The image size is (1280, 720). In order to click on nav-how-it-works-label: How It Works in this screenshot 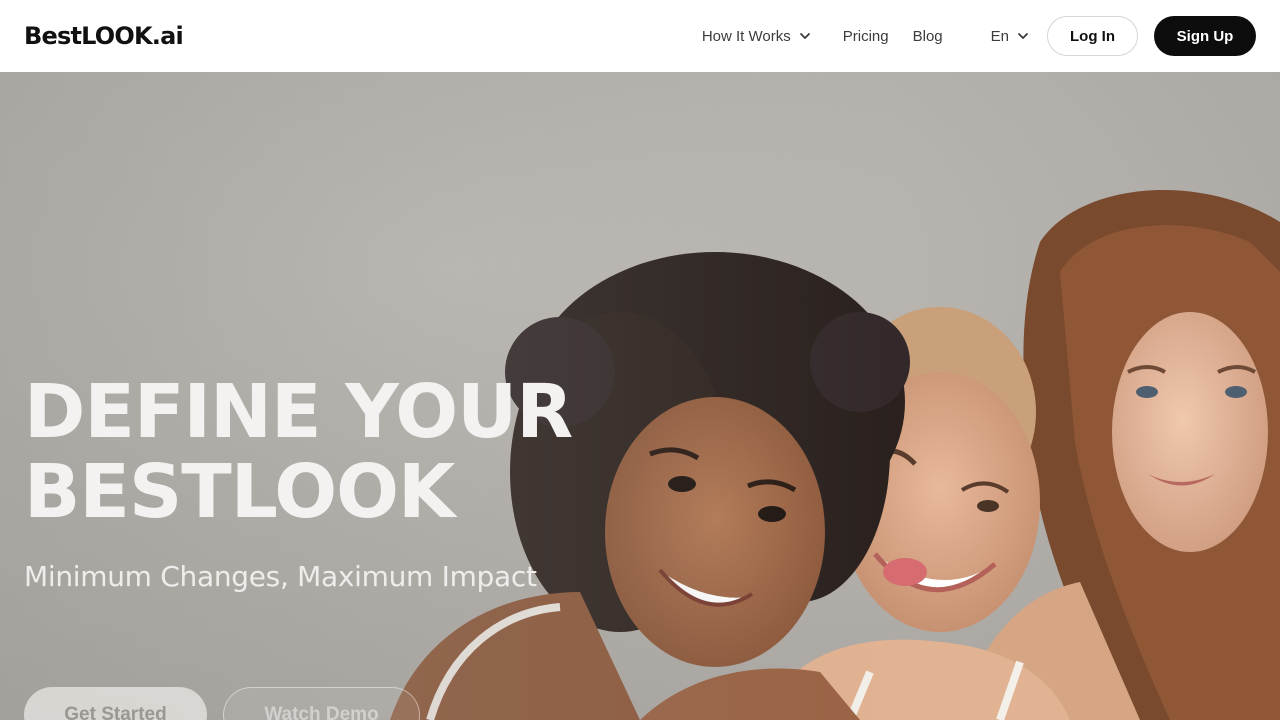, I will do `click(746, 36)`.